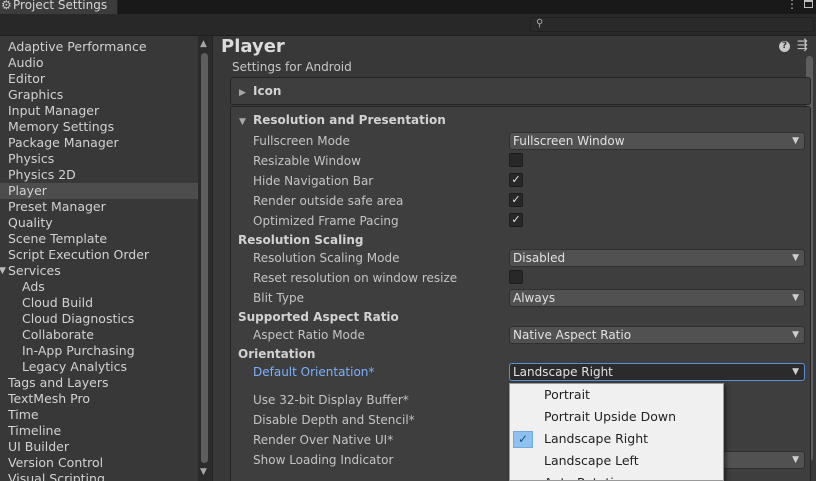 Image resolution: width=816 pixels, height=481 pixels. Describe the element at coordinates (99, 399) in the screenshot. I see `sidebar-item: TextMesh Pro` at that location.